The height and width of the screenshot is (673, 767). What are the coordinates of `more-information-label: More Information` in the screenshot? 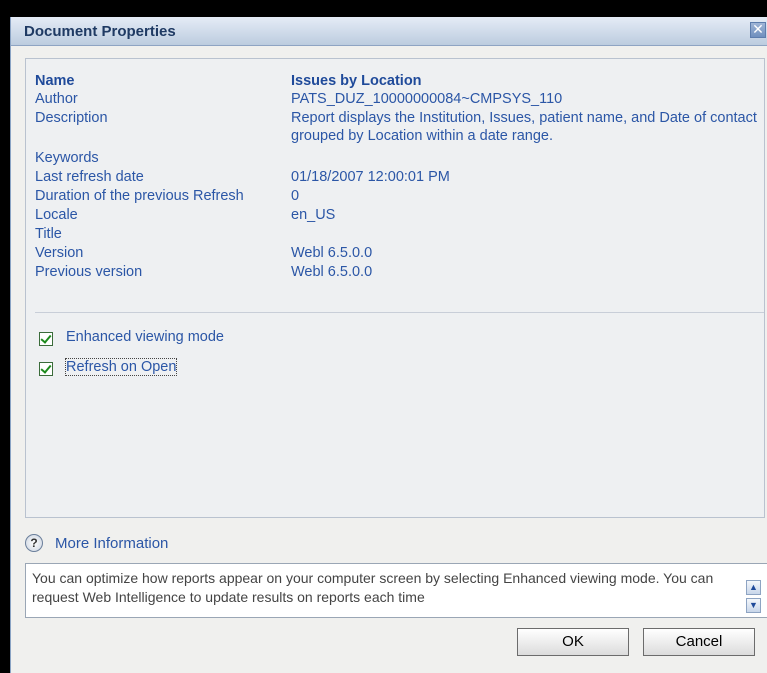 It's located at (111, 543).